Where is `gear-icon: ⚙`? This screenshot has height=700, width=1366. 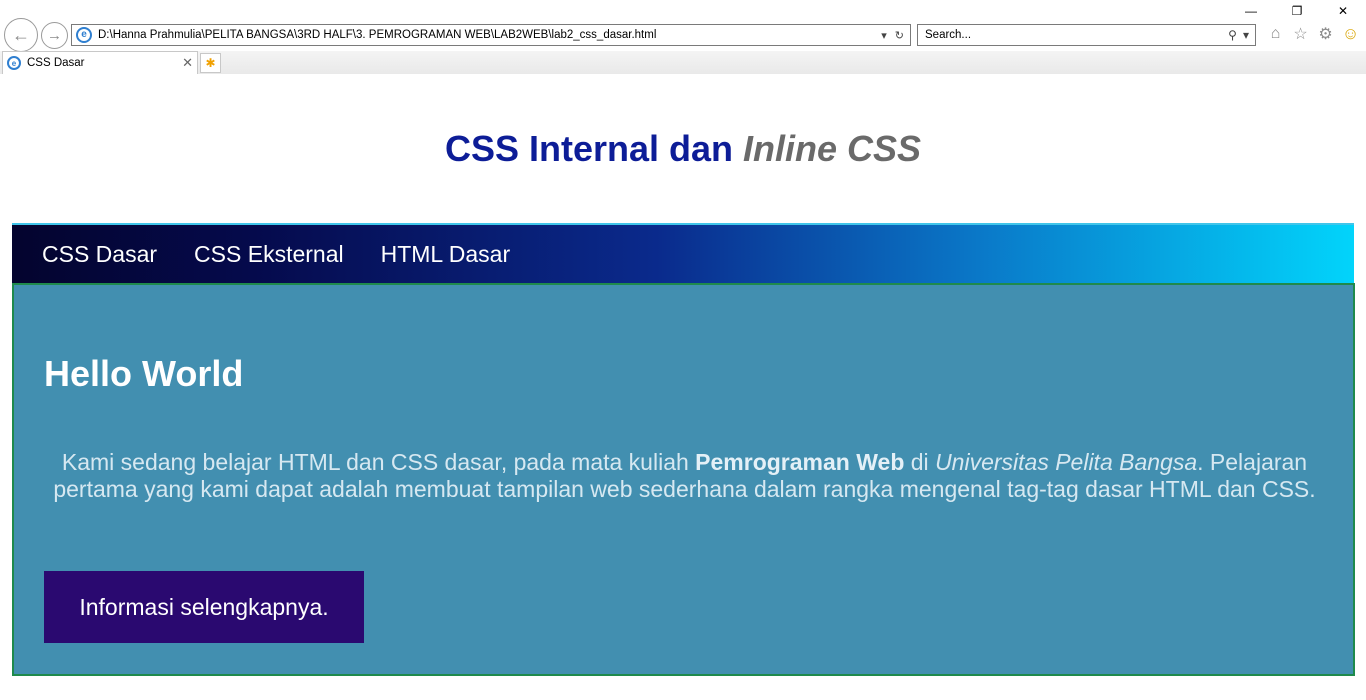 gear-icon: ⚙ is located at coordinates (1325, 33).